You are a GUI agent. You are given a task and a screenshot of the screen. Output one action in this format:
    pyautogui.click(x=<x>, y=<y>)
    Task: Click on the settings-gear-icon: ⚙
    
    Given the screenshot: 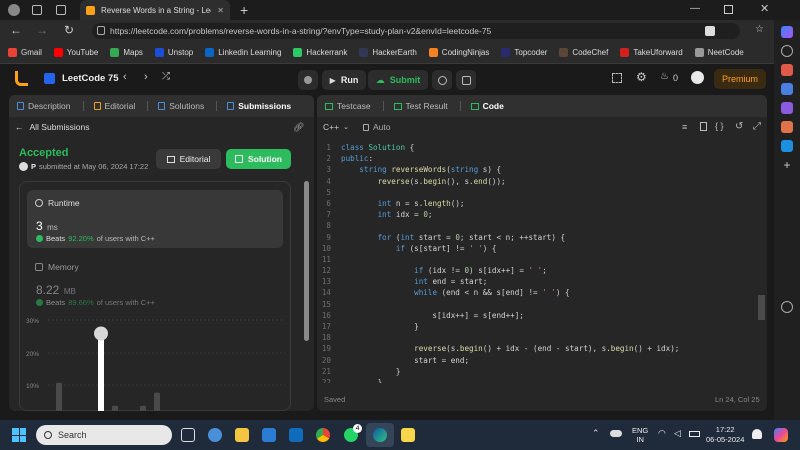 What is the action you would take?
    pyautogui.click(x=641, y=77)
    